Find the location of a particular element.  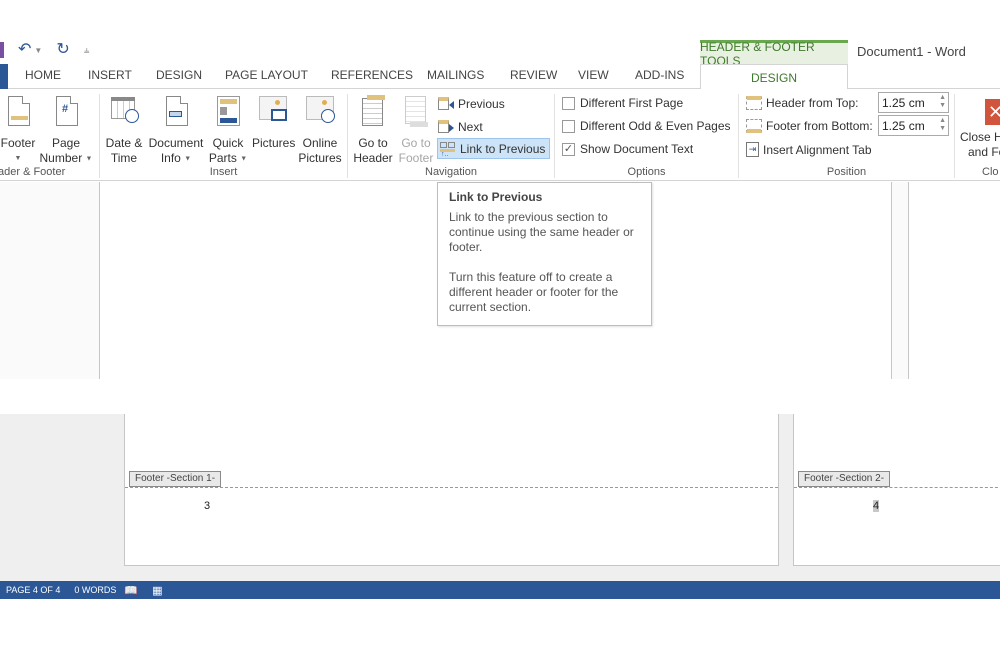

insert-alignment-tab-button: ⇥ Insert Alignment Tab is located at coordinates (809, 149).